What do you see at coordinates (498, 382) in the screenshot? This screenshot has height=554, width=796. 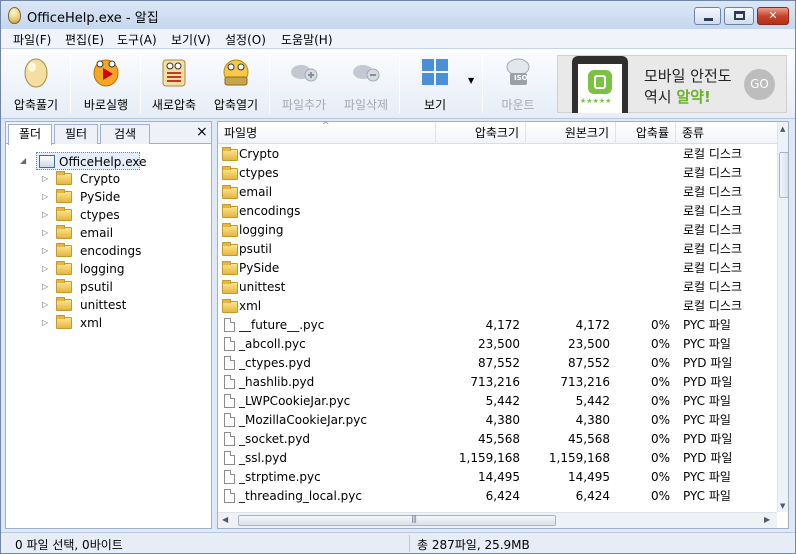 I see `table-row: _hashlib.pyd 713,216 713,216 0% PYD 파일` at bounding box center [498, 382].